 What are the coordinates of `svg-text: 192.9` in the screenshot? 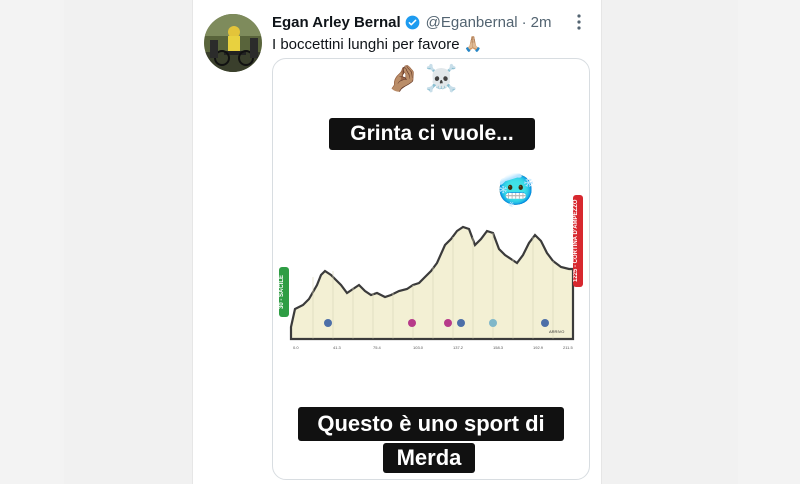 It's located at (538, 347).